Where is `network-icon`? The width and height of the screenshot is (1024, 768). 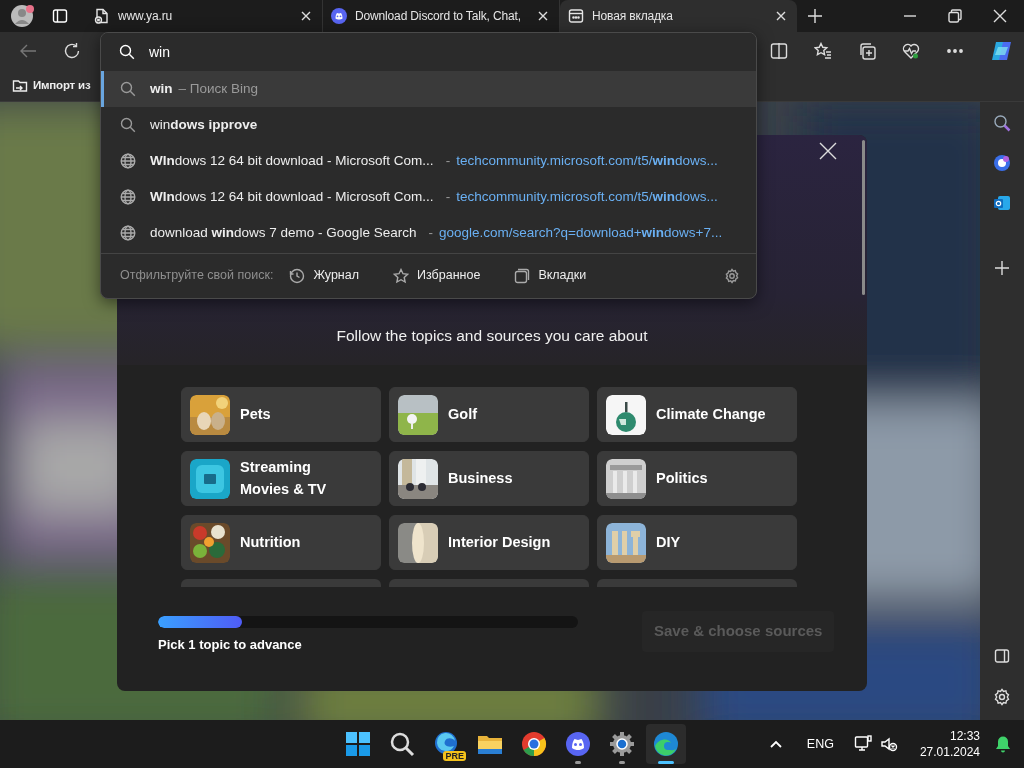
network-icon is located at coordinates (862, 744).